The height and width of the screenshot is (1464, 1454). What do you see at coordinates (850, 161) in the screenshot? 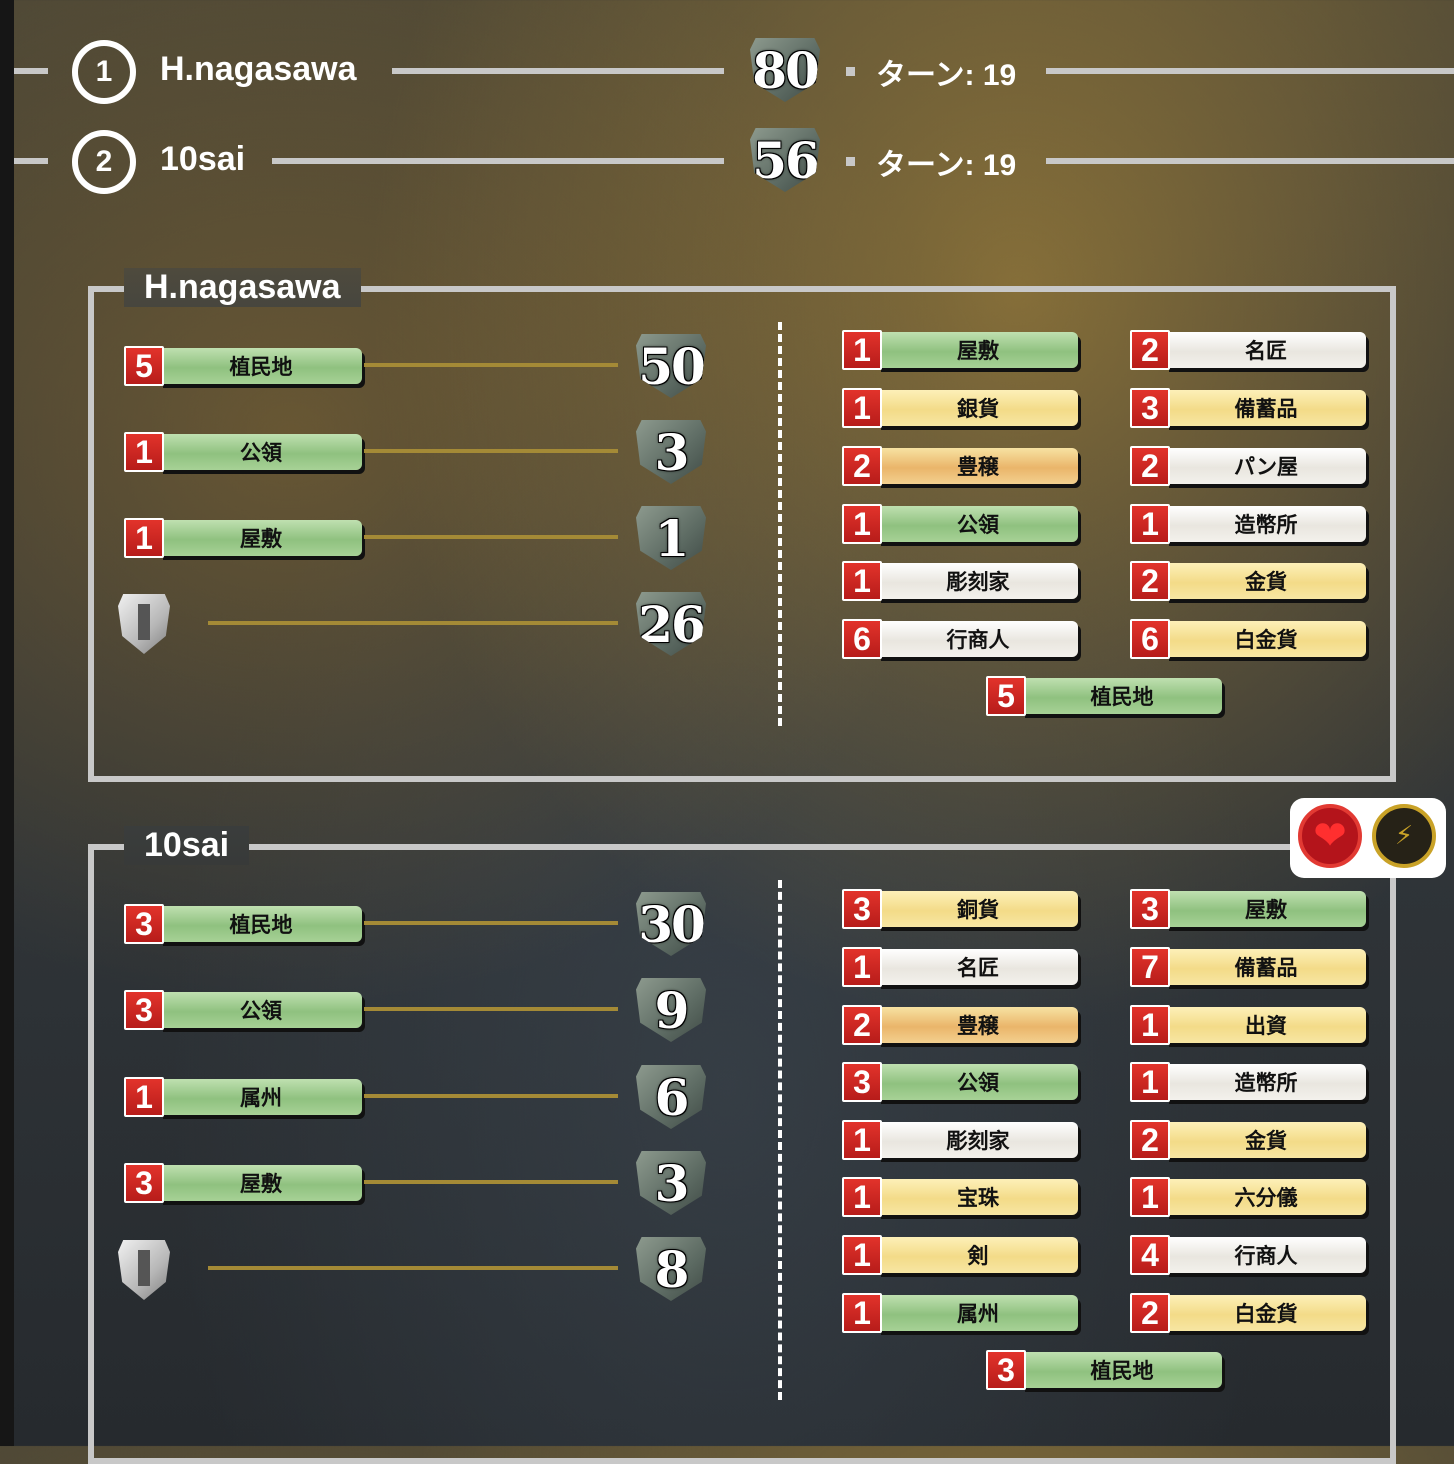
I see `separator-dot` at bounding box center [850, 161].